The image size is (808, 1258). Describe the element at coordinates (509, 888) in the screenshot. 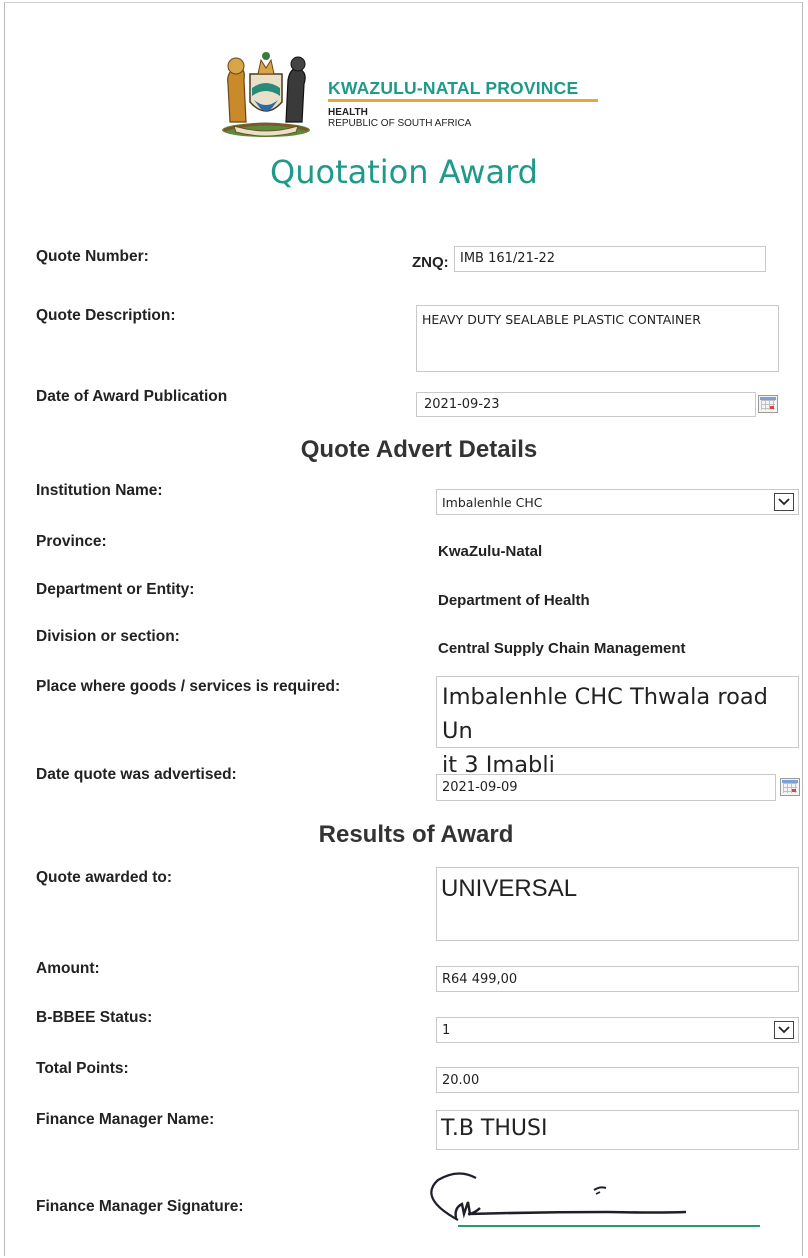

I see `awarded-value: UNIVERSAL` at that location.